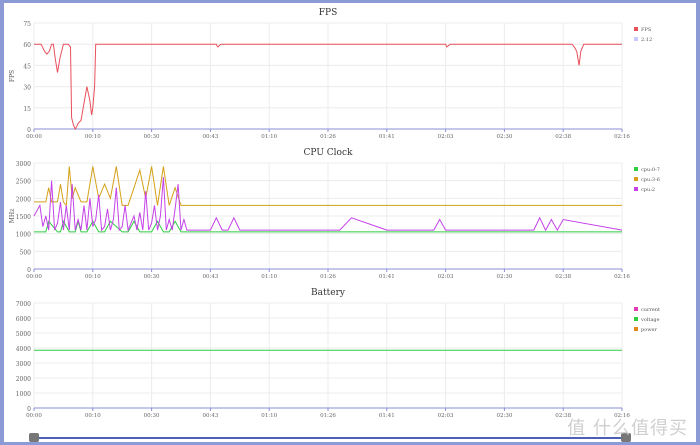 This screenshot has height=445, width=700. Describe the element at coordinates (27, 66) in the screenshot. I see `y-tick-label: 45` at that location.